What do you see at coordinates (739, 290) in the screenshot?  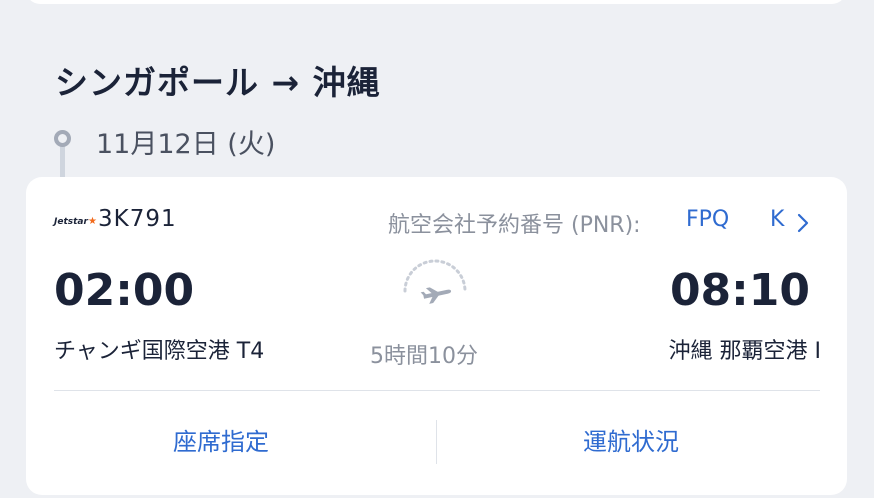 I see `arrival-time: 08:10` at bounding box center [739, 290].